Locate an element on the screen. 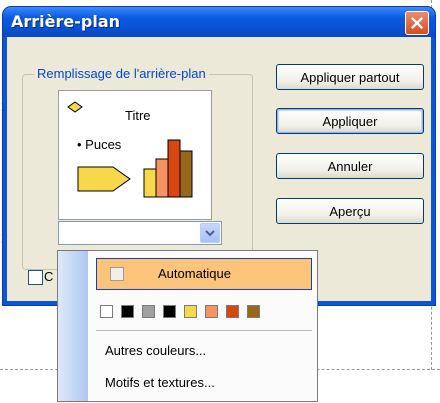 The width and height of the screenshot is (440, 403). preview-button: Aperçu is located at coordinates (350, 211).